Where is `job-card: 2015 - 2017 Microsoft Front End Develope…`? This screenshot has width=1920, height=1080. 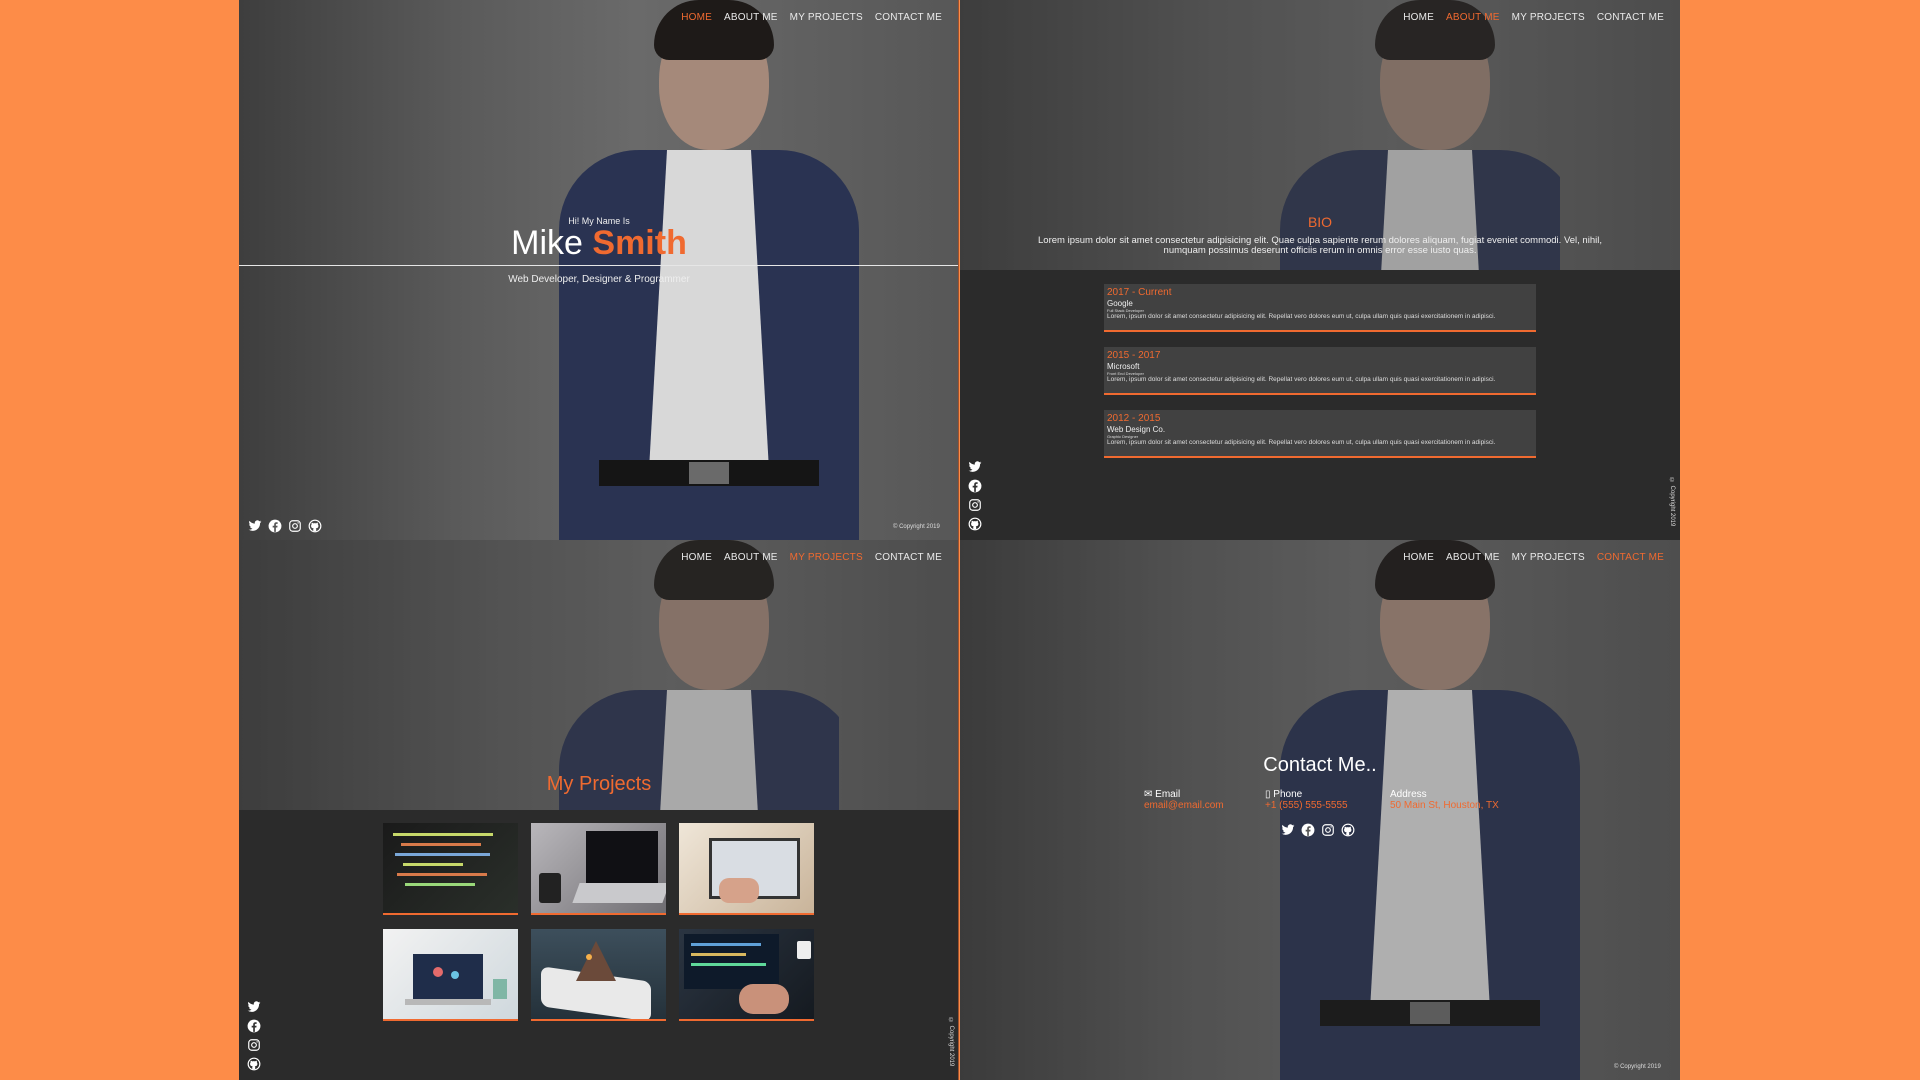
job-card: 2015 - 2017 Microsoft Front End Develope… is located at coordinates (1320, 371).